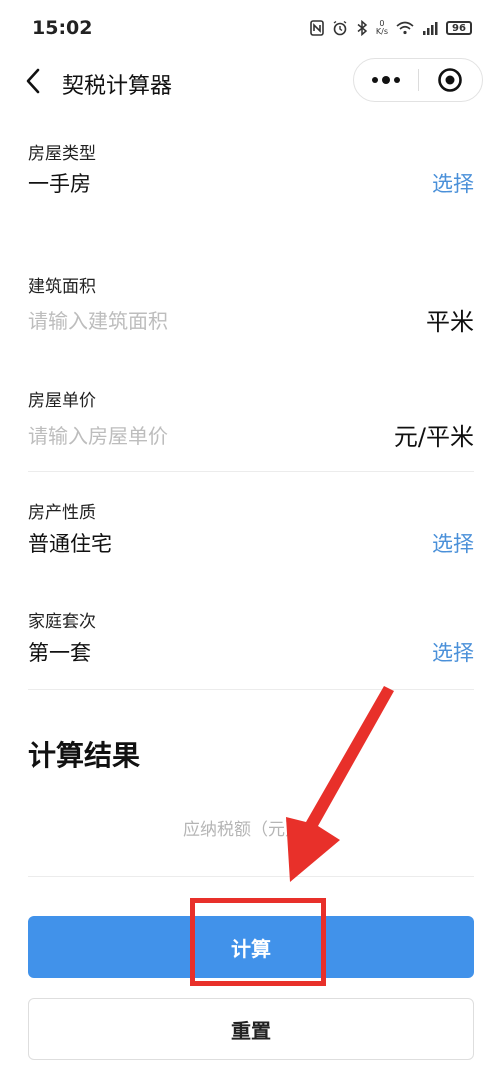 This screenshot has height=1084, width=500. Describe the element at coordinates (84, 755) in the screenshot. I see `result-title: 计算结果` at that location.